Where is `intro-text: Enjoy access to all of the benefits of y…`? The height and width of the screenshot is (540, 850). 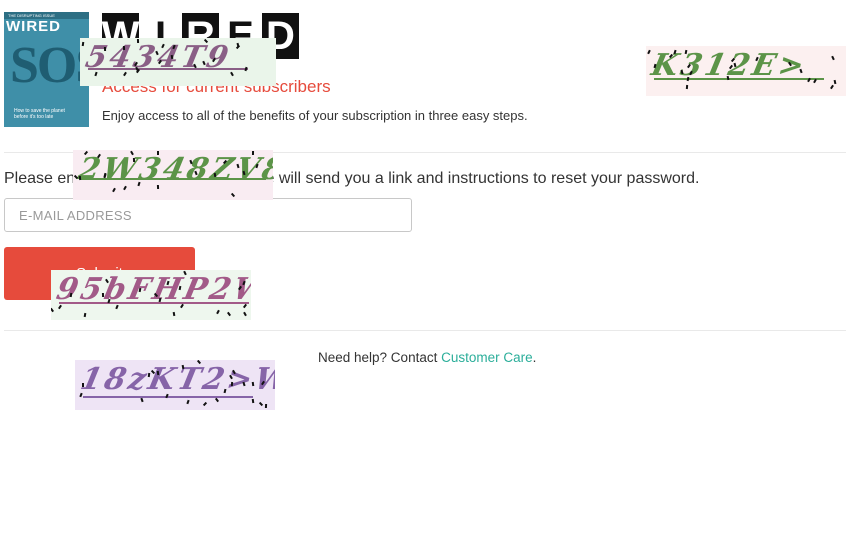 intro-text: Enjoy access to all of the benefits of y… is located at coordinates (315, 115).